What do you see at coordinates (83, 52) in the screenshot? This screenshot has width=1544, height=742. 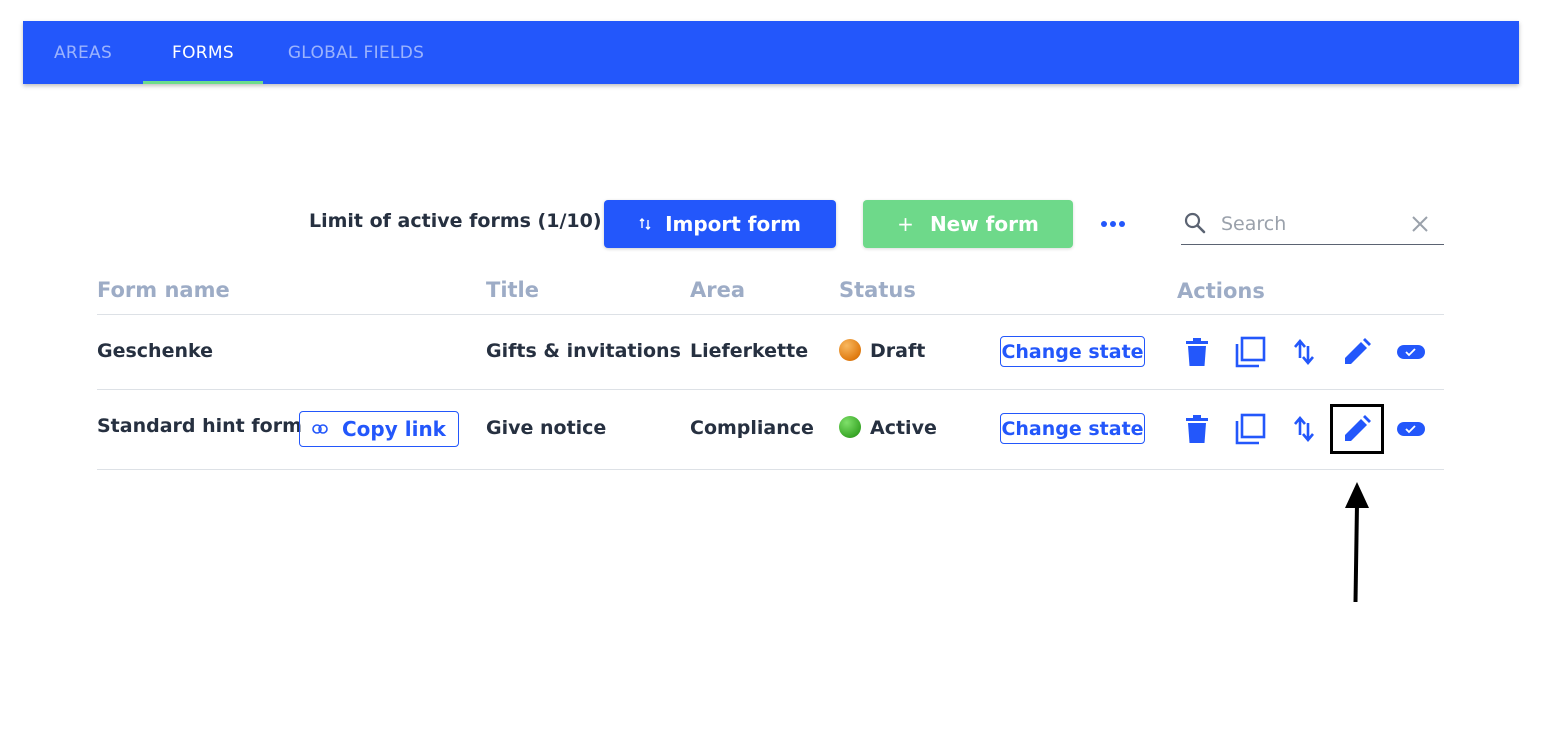 I see `tab-areas: AREAS` at bounding box center [83, 52].